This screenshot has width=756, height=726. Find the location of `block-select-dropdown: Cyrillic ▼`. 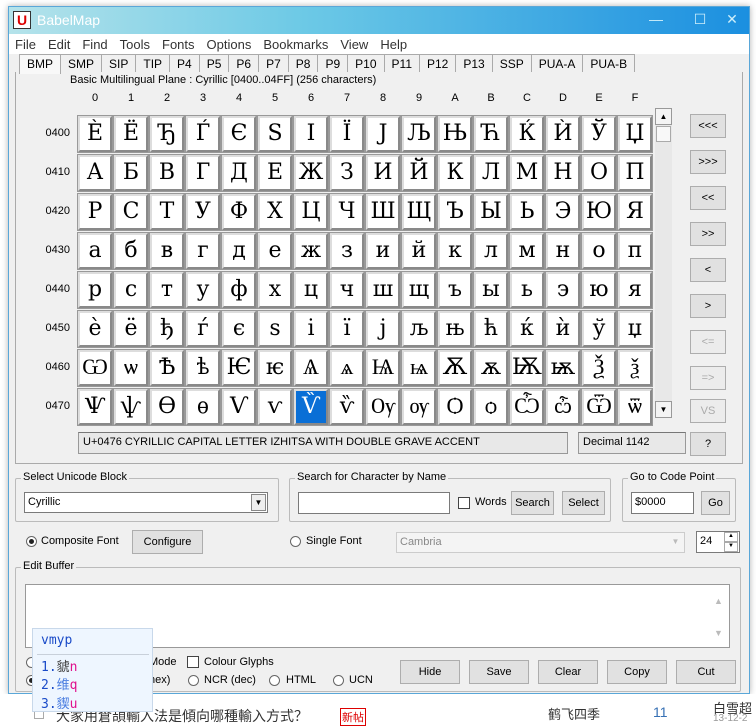

block-select-dropdown: Cyrillic ▼ is located at coordinates (146, 502).